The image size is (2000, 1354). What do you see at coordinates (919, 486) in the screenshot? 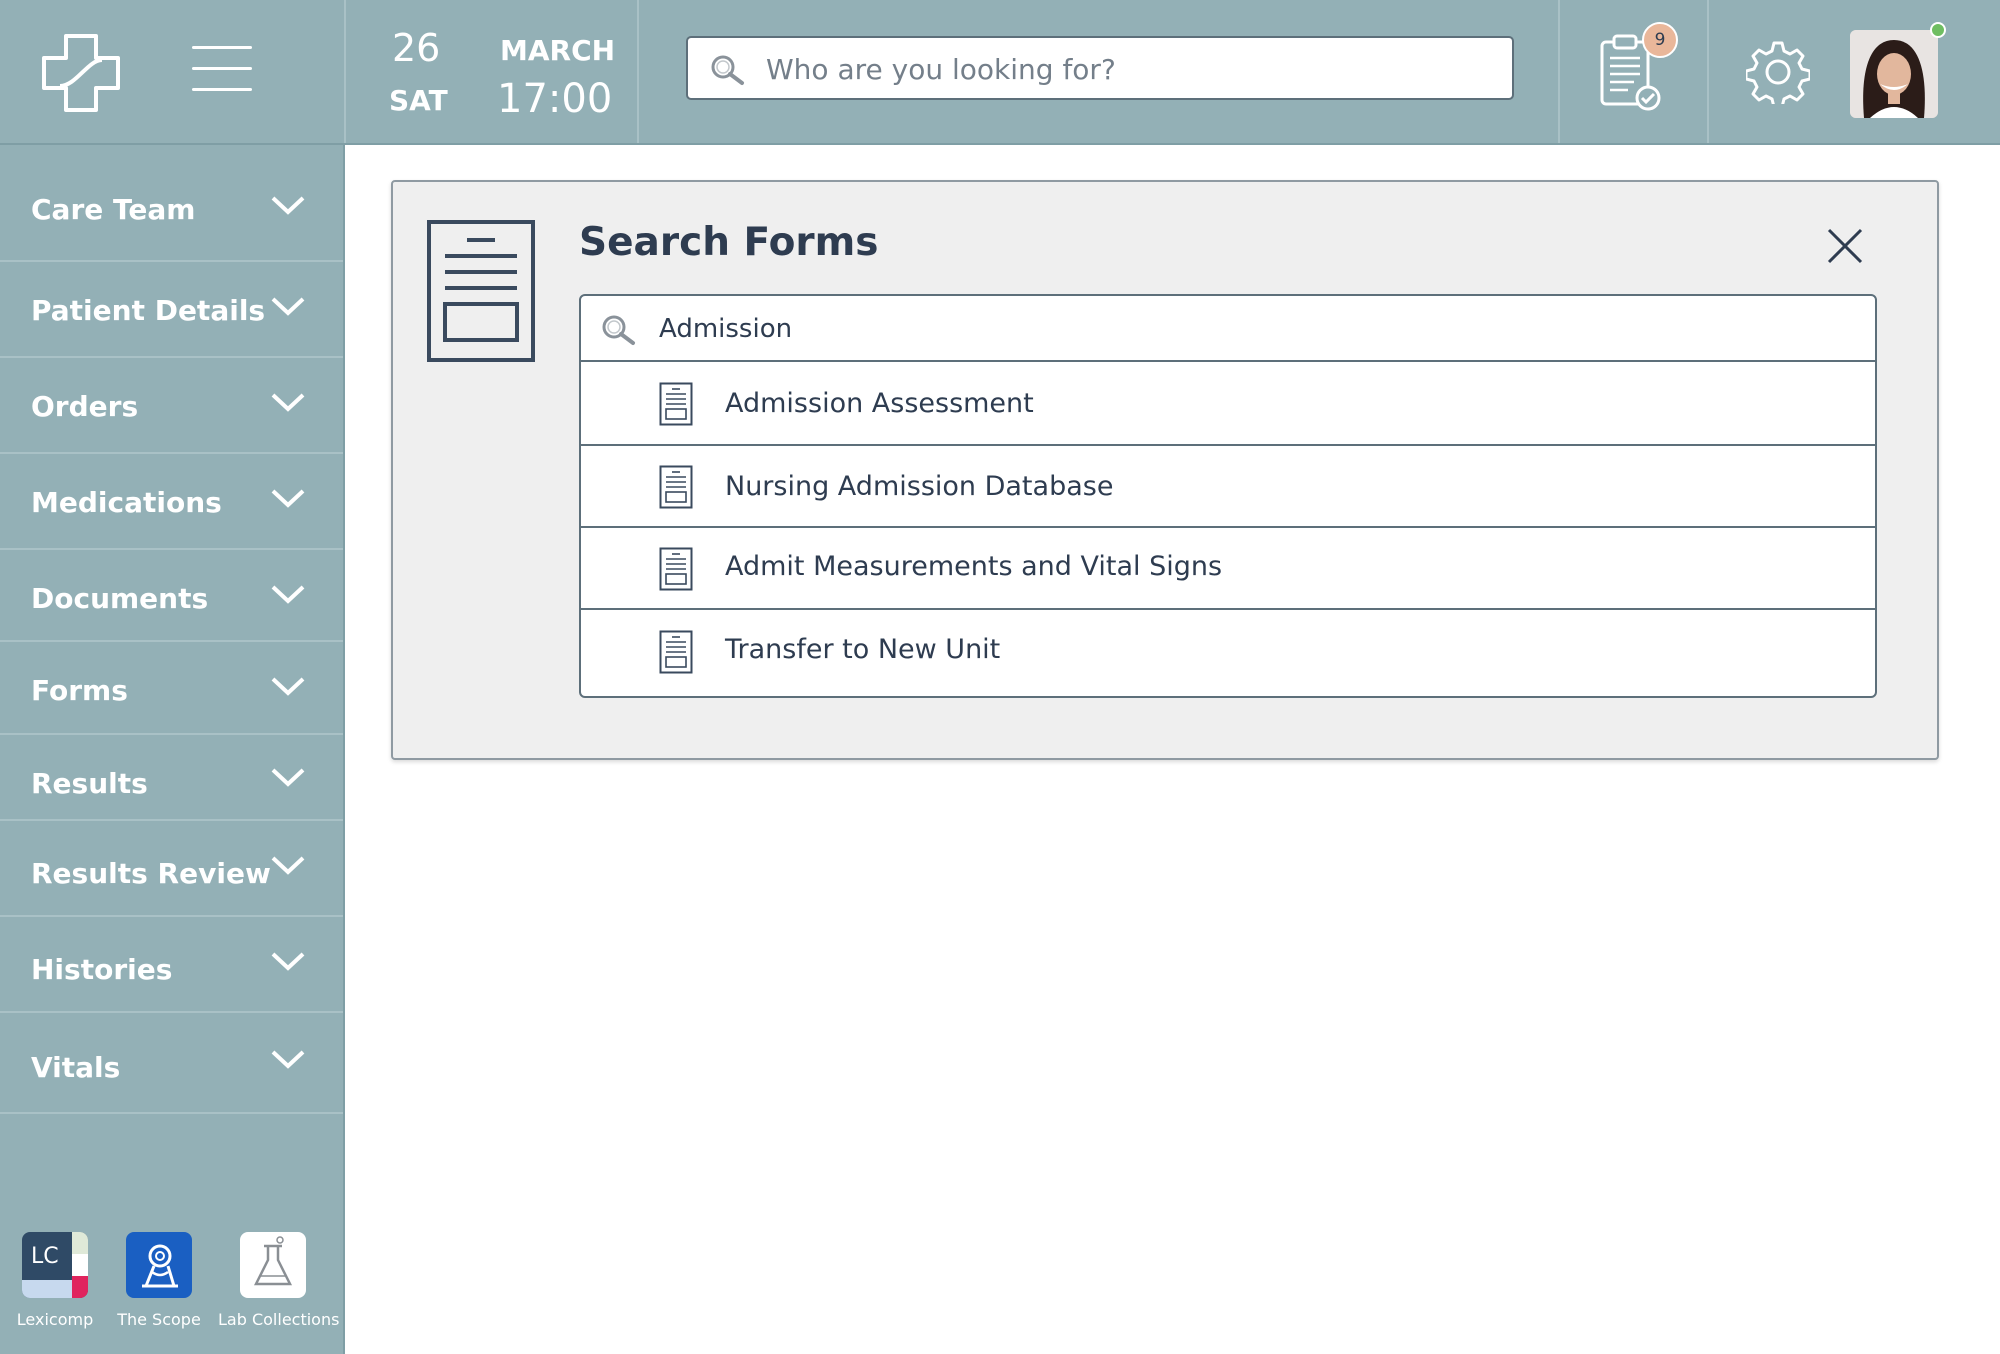
I see `result-label: Nursing Admission Database` at bounding box center [919, 486].